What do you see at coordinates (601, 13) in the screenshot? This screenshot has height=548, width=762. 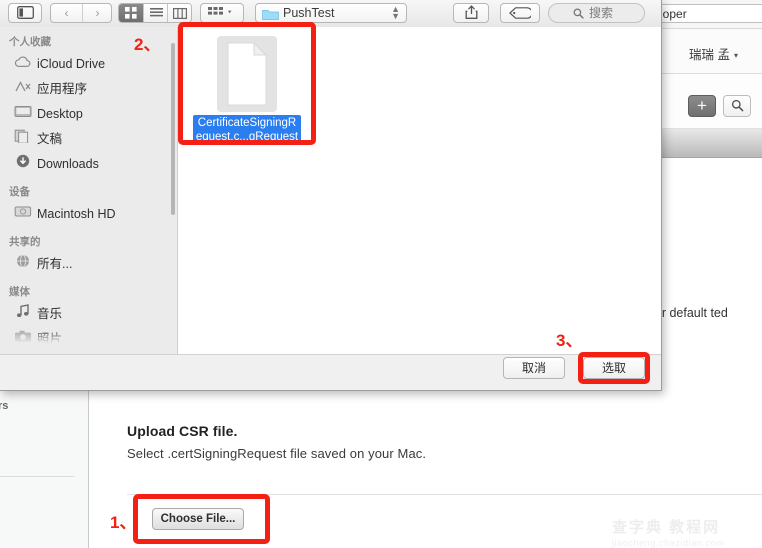 I see `finder-search-placeholder: 搜索` at bounding box center [601, 13].